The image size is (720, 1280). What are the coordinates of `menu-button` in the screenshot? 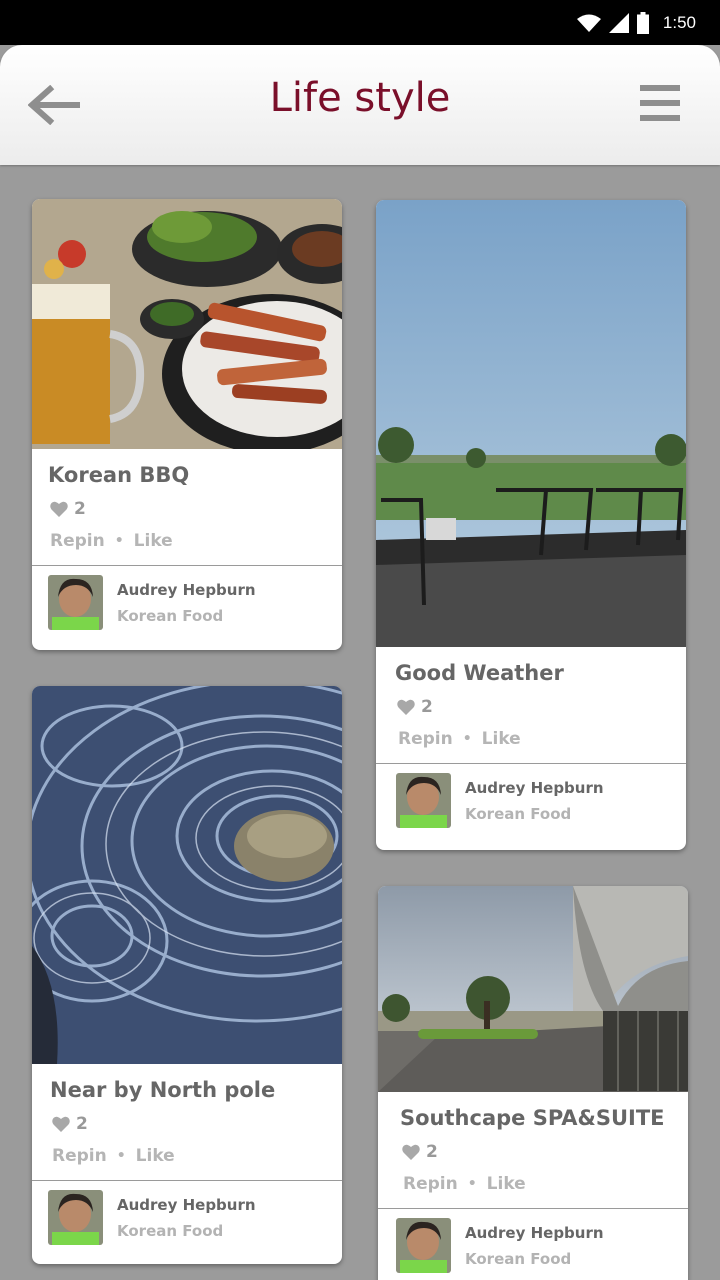 It's located at (661, 104).